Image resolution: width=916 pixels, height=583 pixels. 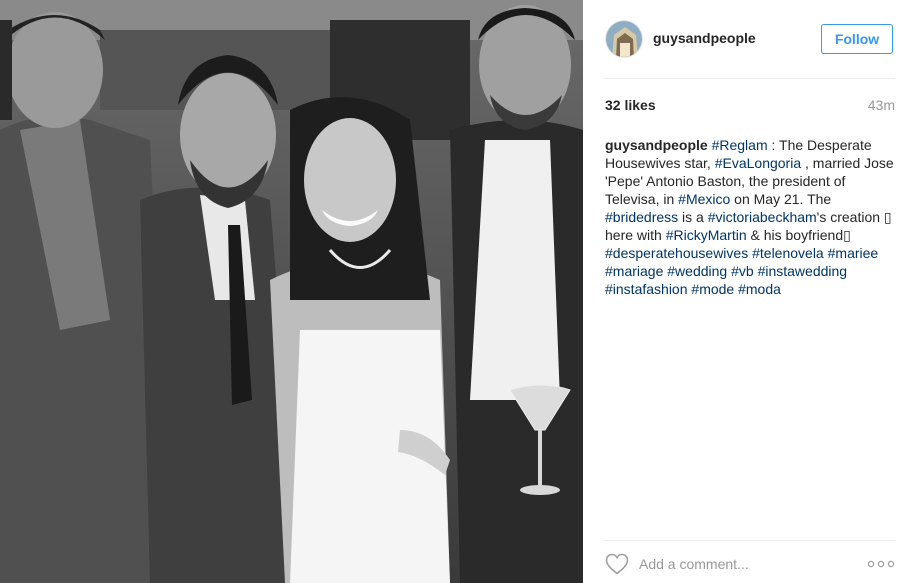 I want to click on heart-icon-shape, so click(x=617, y=564).